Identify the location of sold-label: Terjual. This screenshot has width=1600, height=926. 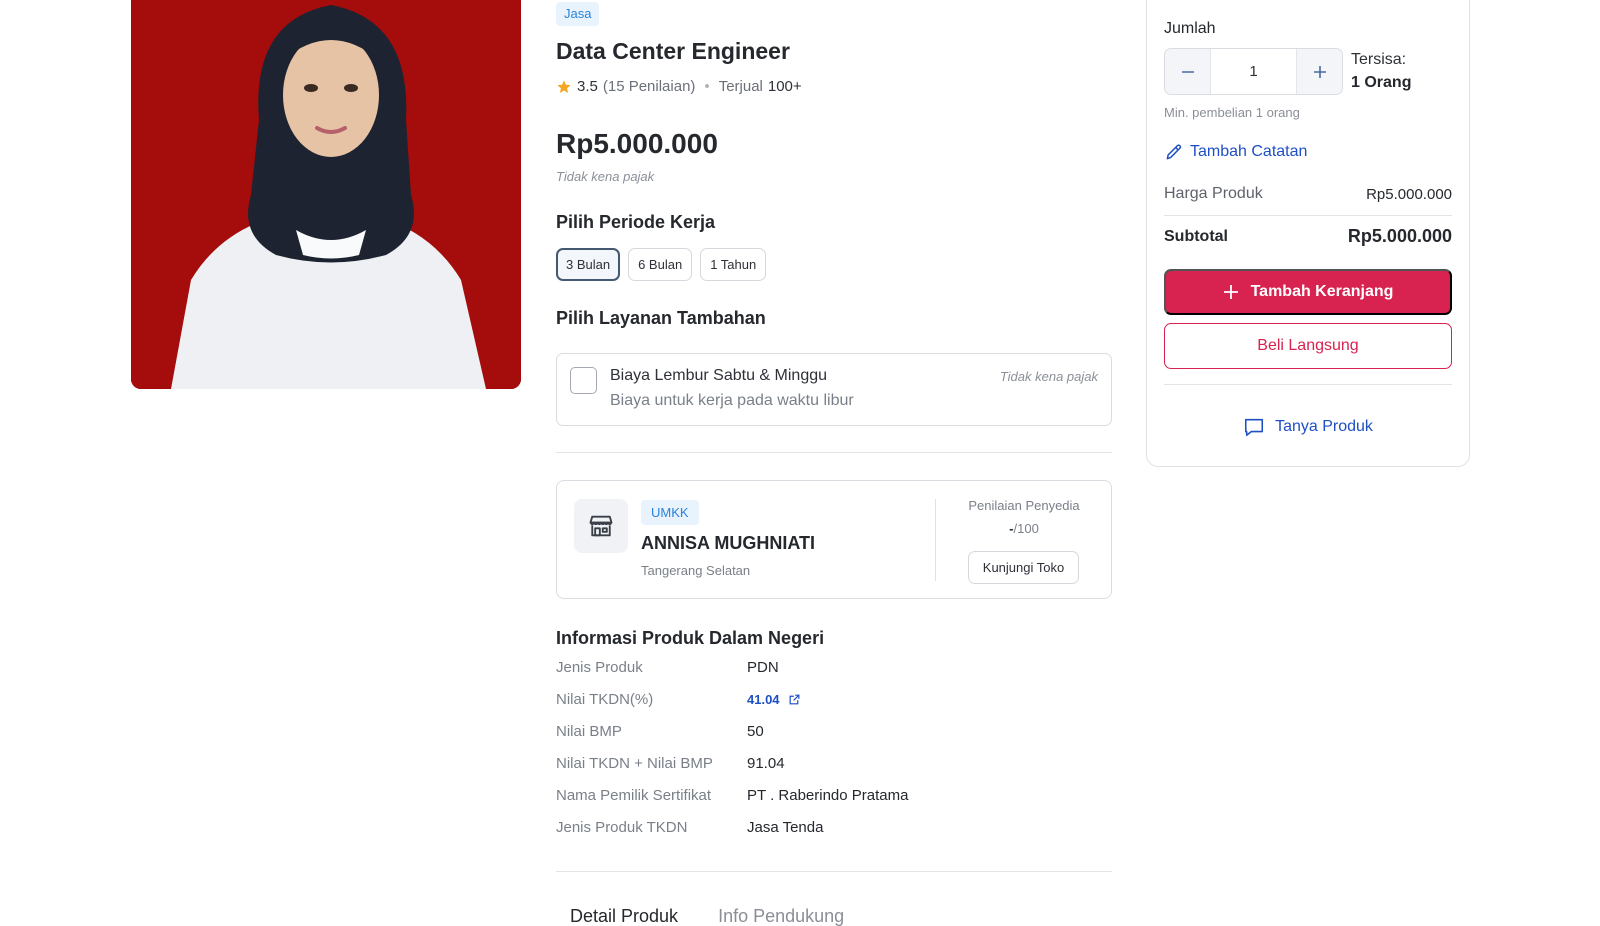
(740, 86).